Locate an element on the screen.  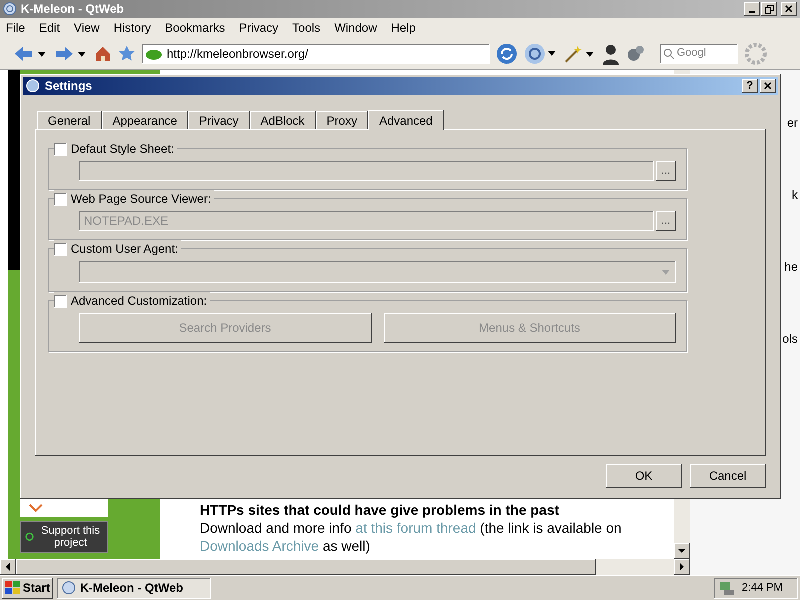
tab: AdBlock is located at coordinates (283, 120).